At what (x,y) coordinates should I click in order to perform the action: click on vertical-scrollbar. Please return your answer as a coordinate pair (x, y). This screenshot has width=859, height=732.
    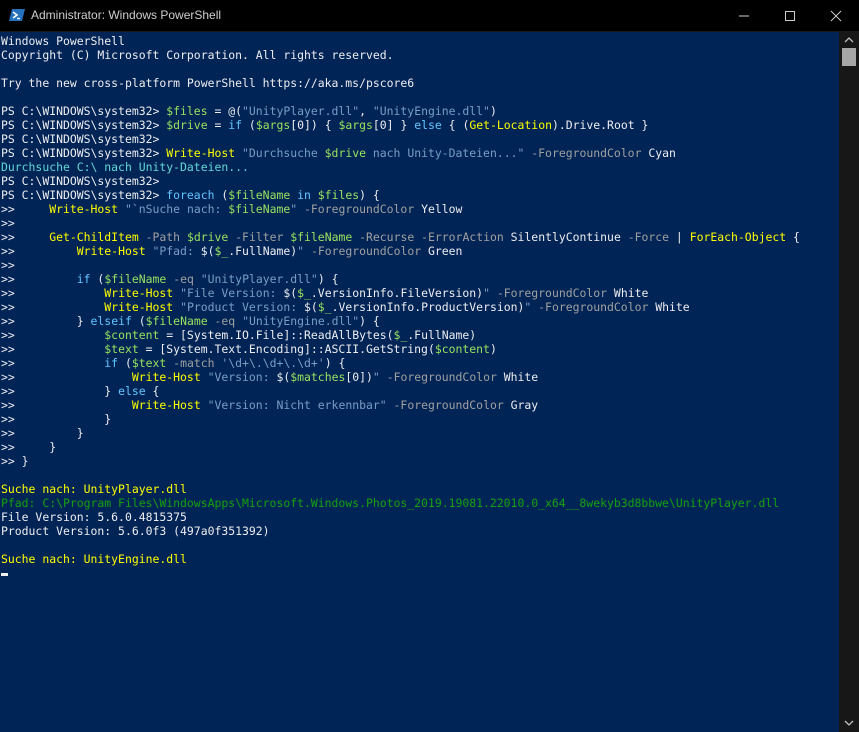
    Looking at the image, I should click on (849, 381).